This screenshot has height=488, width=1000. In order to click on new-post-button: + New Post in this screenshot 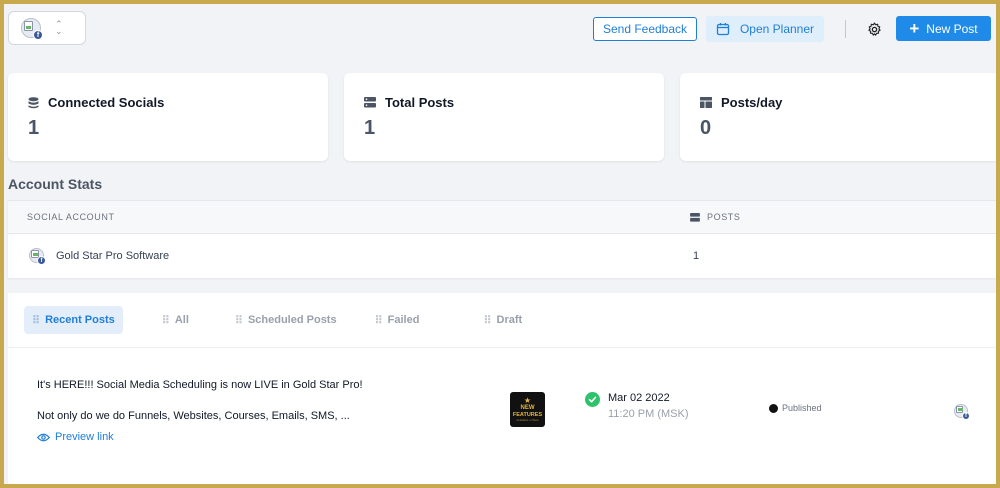, I will do `click(943, 28)`.